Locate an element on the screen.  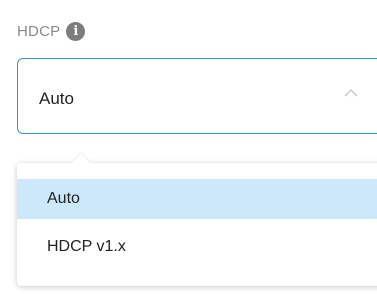
hdcp-label-row: HDCP i is located at coordinates (51, 31).